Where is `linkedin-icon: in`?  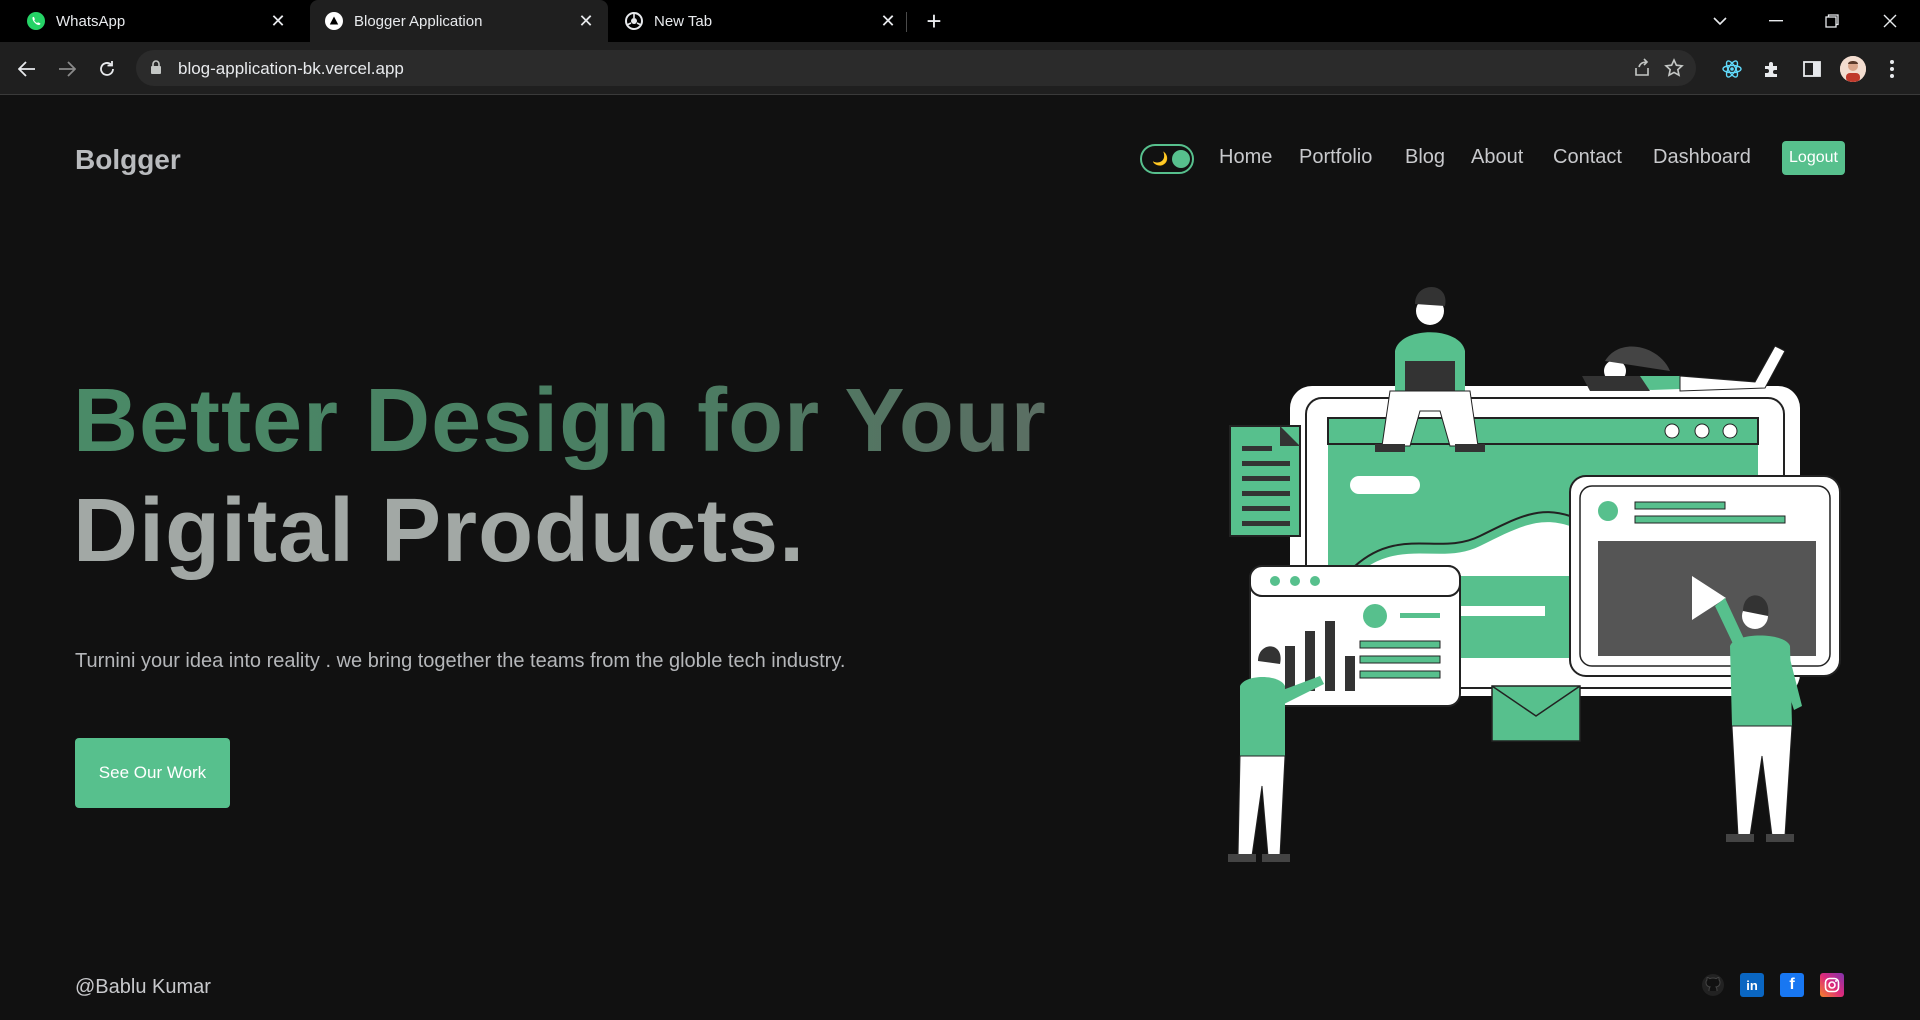
linkedin-icon: in is located at coordinates (1752, 985).